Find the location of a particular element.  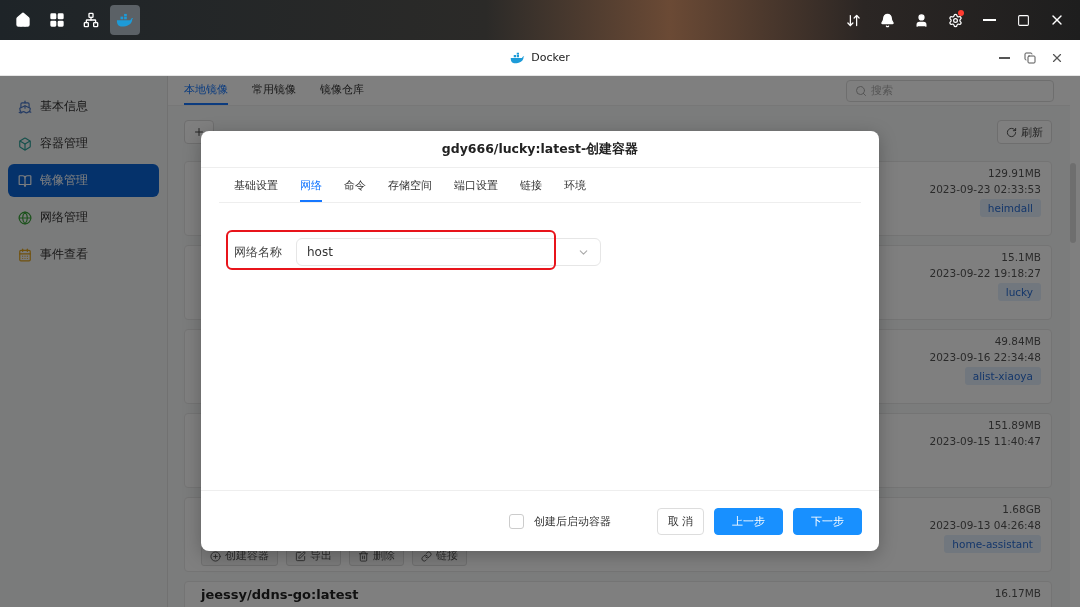

restore-button is located at coordinates (1030, 57).